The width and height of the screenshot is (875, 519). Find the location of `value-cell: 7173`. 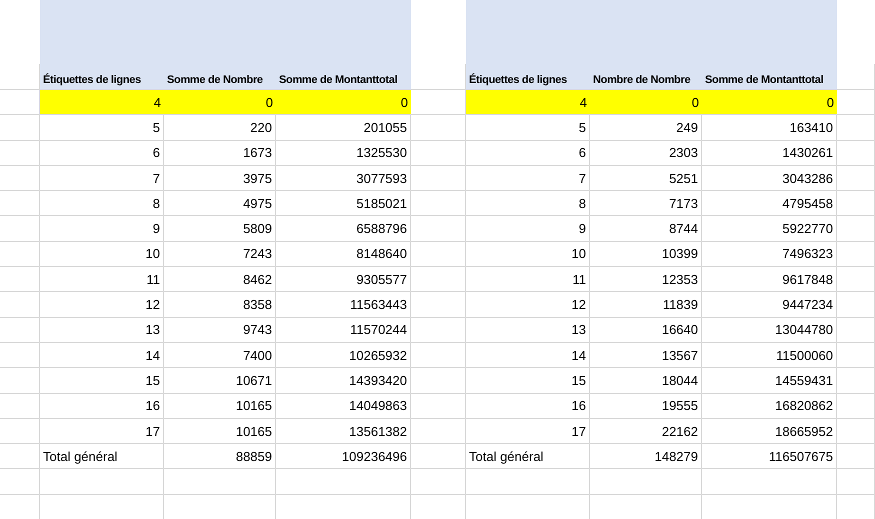

value-cell: 7173 is located at coordinates (646, 203).